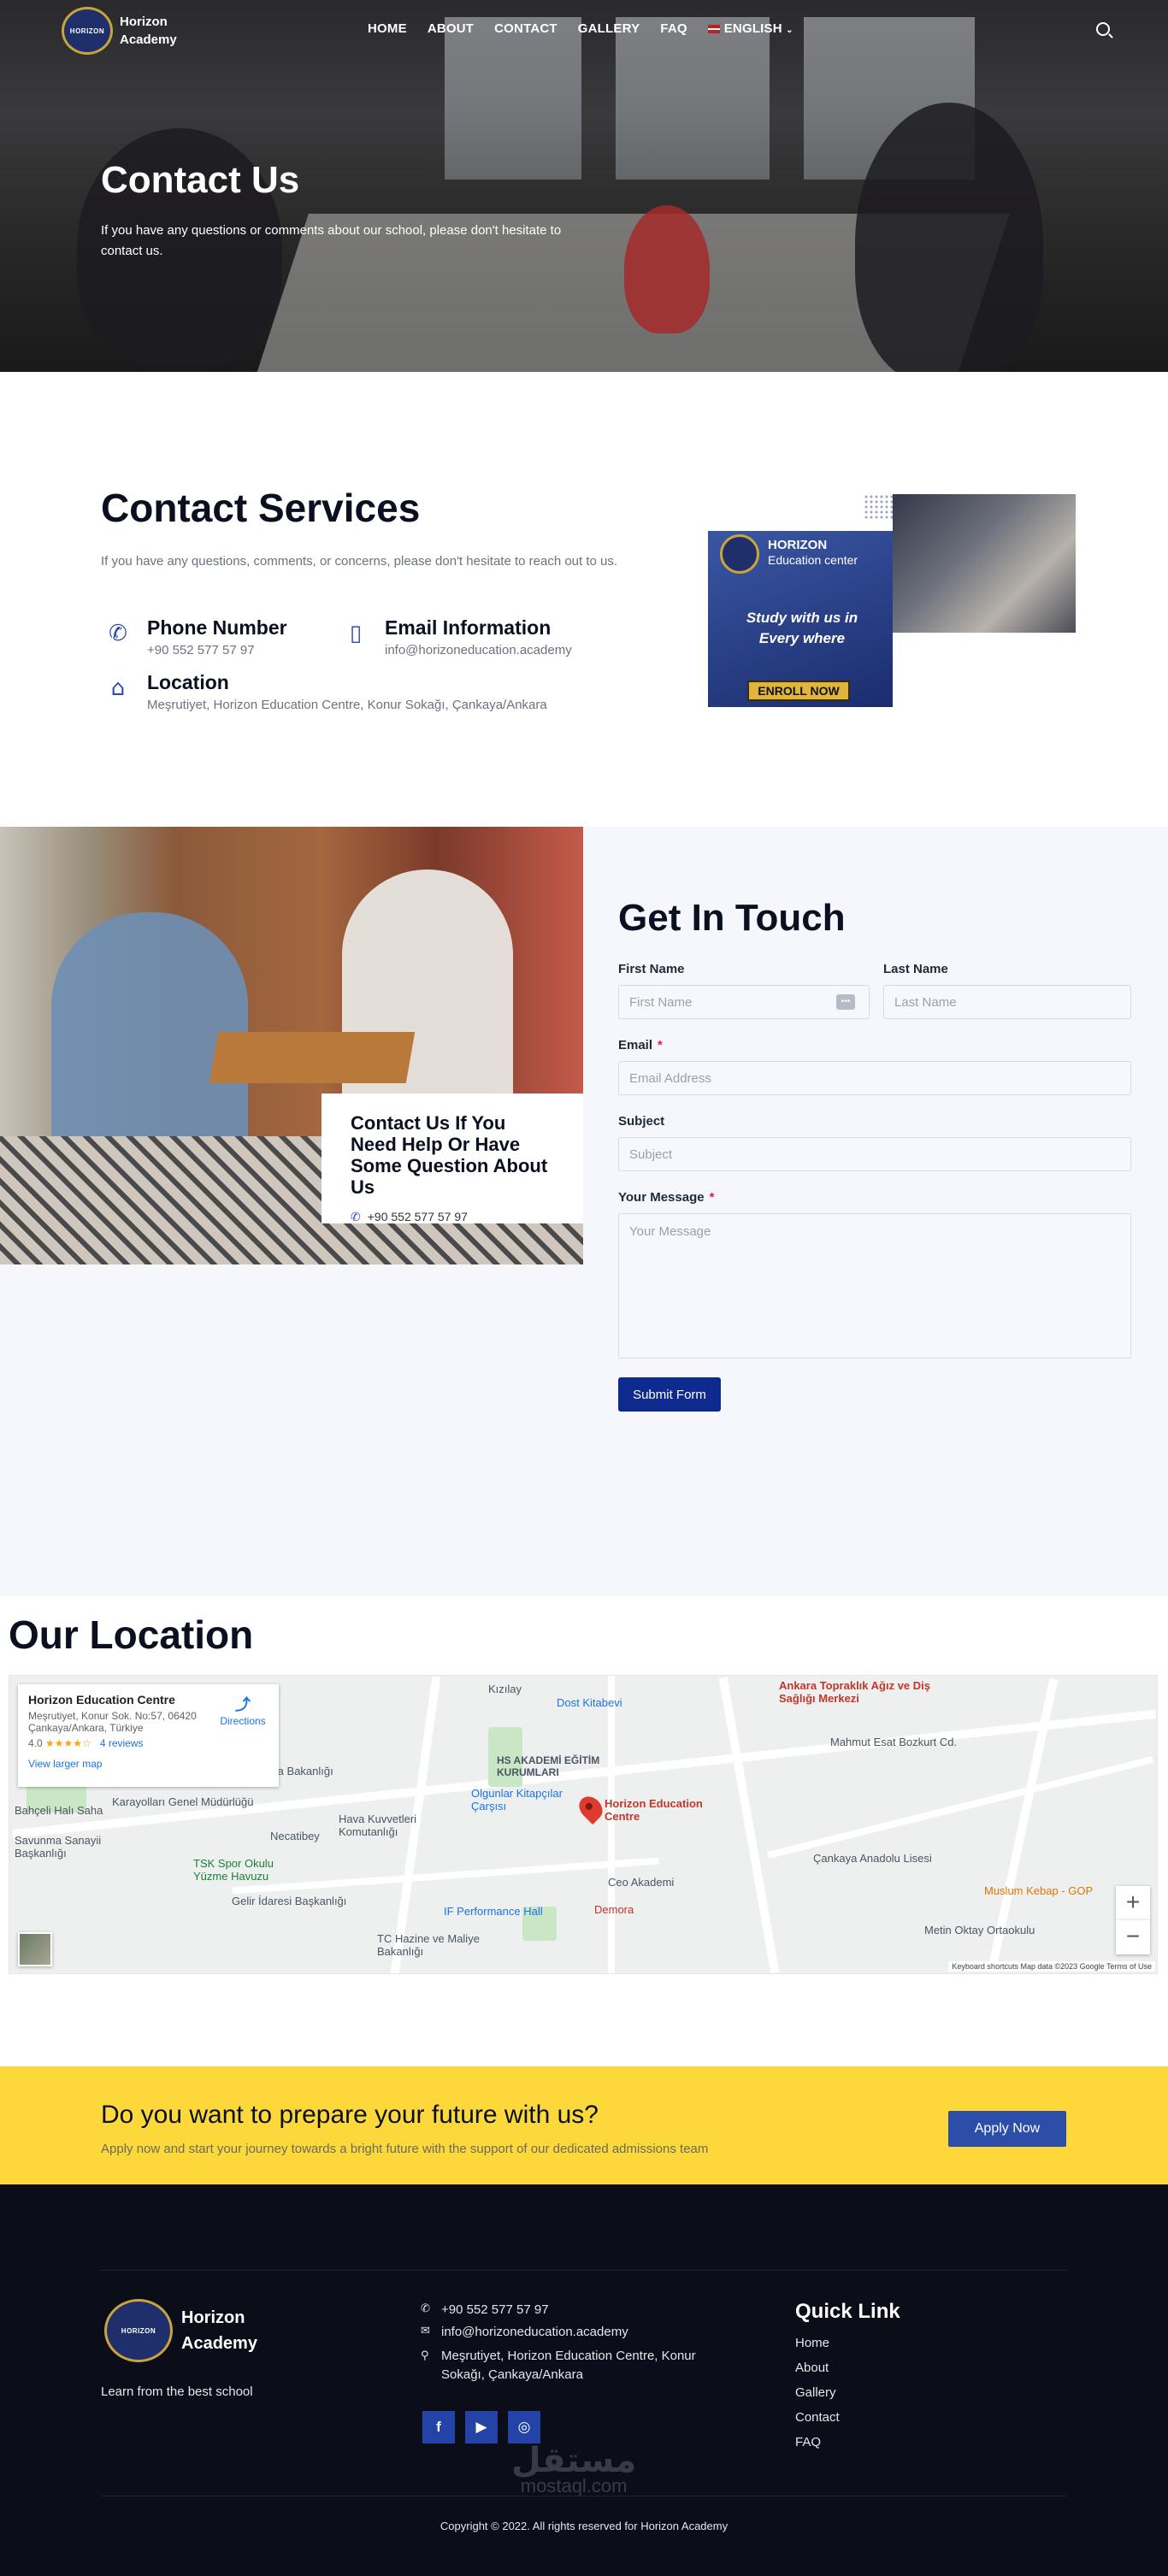  Describe the element at coordinates (609, 28) in the screenshot. I see `nav-gallery: GALLERY` at that location.